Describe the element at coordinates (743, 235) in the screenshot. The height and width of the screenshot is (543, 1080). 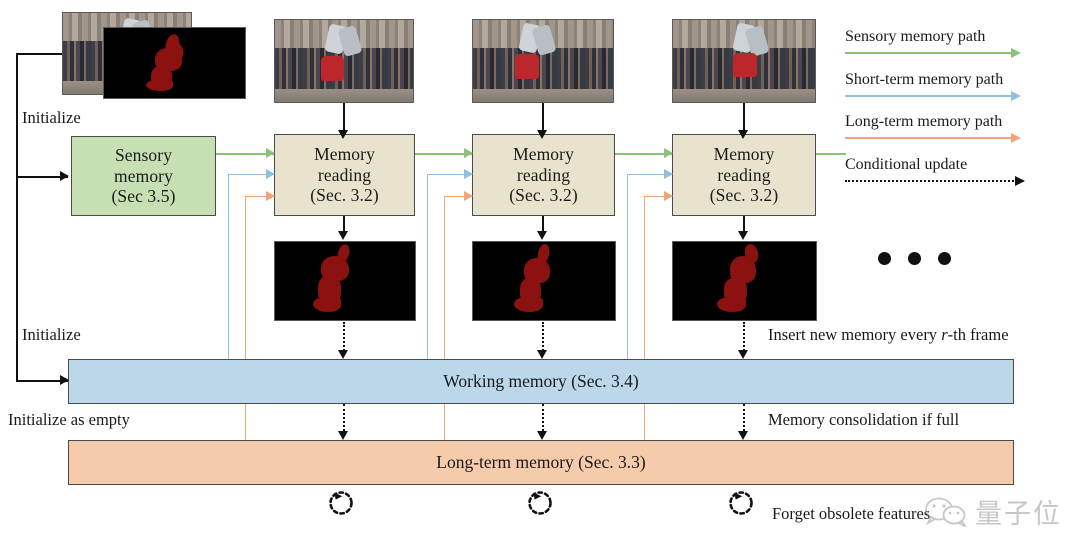
I see `arrowhead-reading3-mask3` at that location.